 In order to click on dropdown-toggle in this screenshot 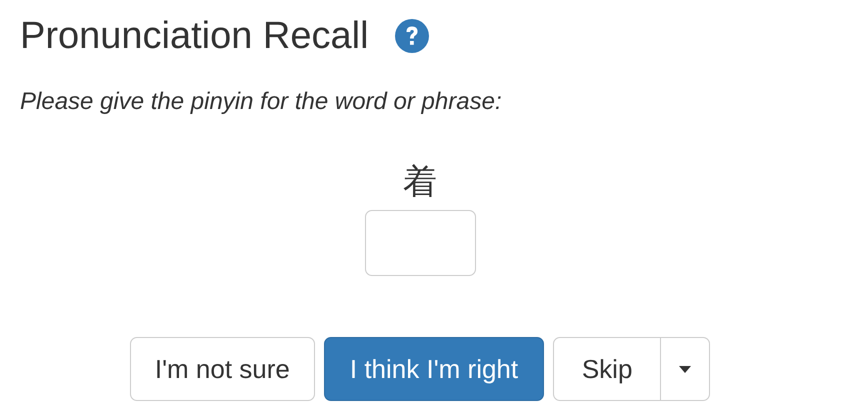, I will do `click(685, 369)`.